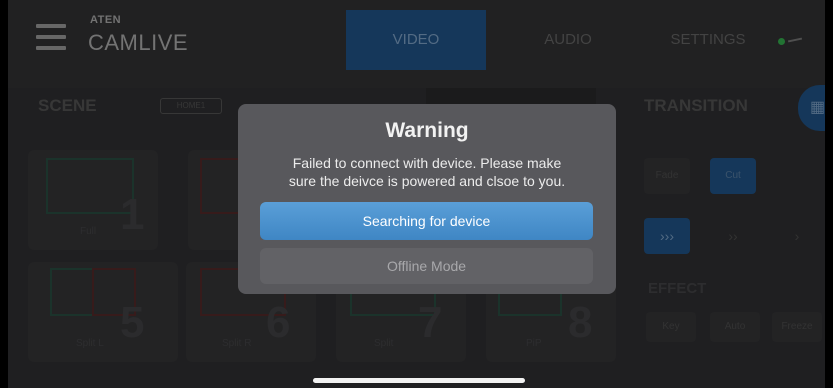 The width and height of the screenshot is (833, 388). I want to click on search-device-button: Searching for device, so click(426, 221).